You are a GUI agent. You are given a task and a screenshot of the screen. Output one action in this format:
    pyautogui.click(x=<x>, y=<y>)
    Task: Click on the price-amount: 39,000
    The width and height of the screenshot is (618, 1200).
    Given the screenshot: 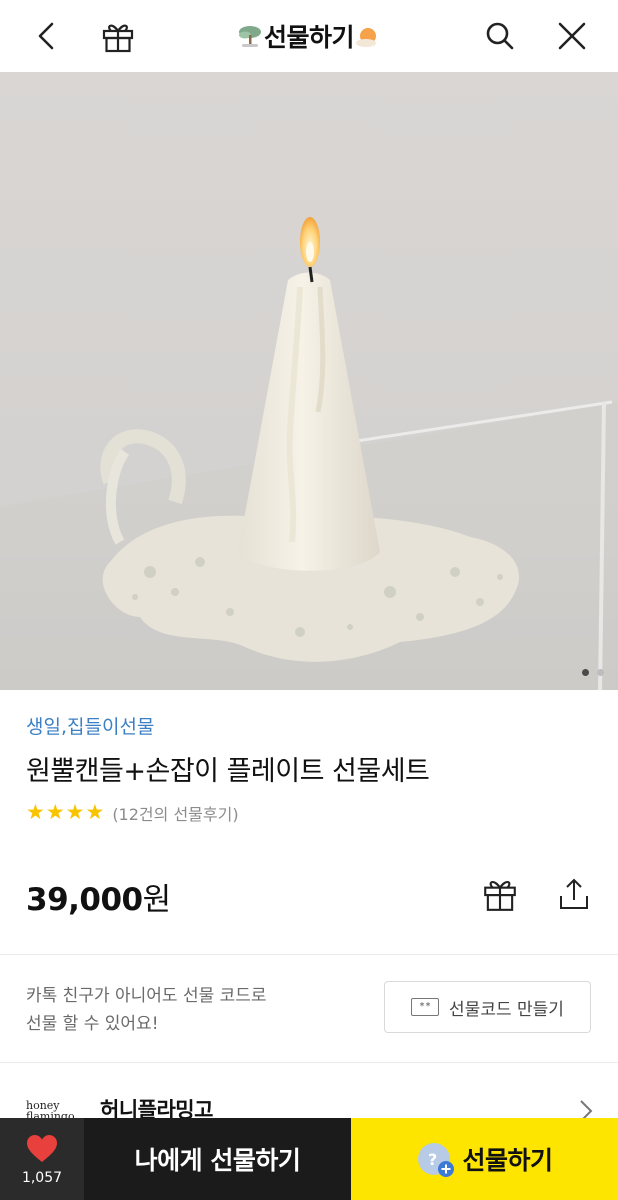 What is the action you would take?
    pyautogui.click(x=84, y=900)
    